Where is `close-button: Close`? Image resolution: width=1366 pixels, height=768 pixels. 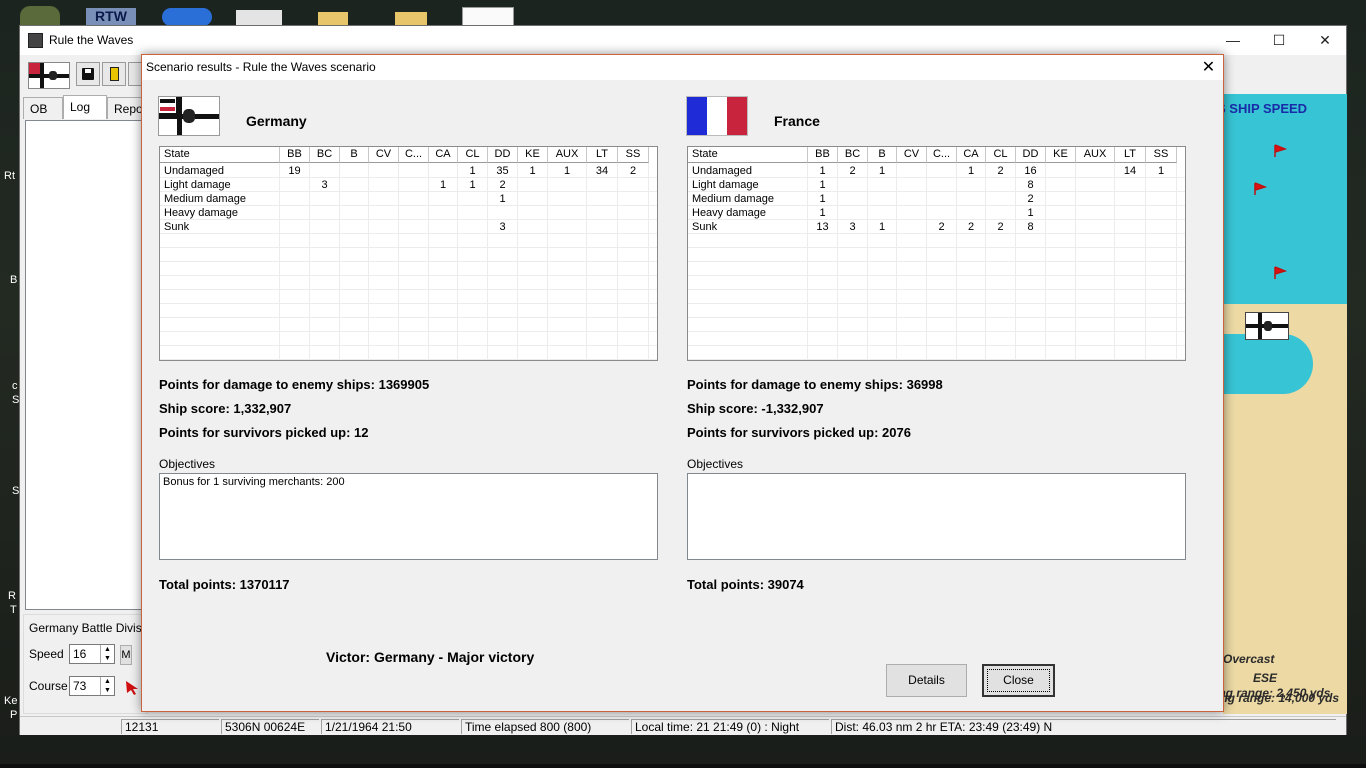 close-button: Close is located at coordinates (1018, 680).